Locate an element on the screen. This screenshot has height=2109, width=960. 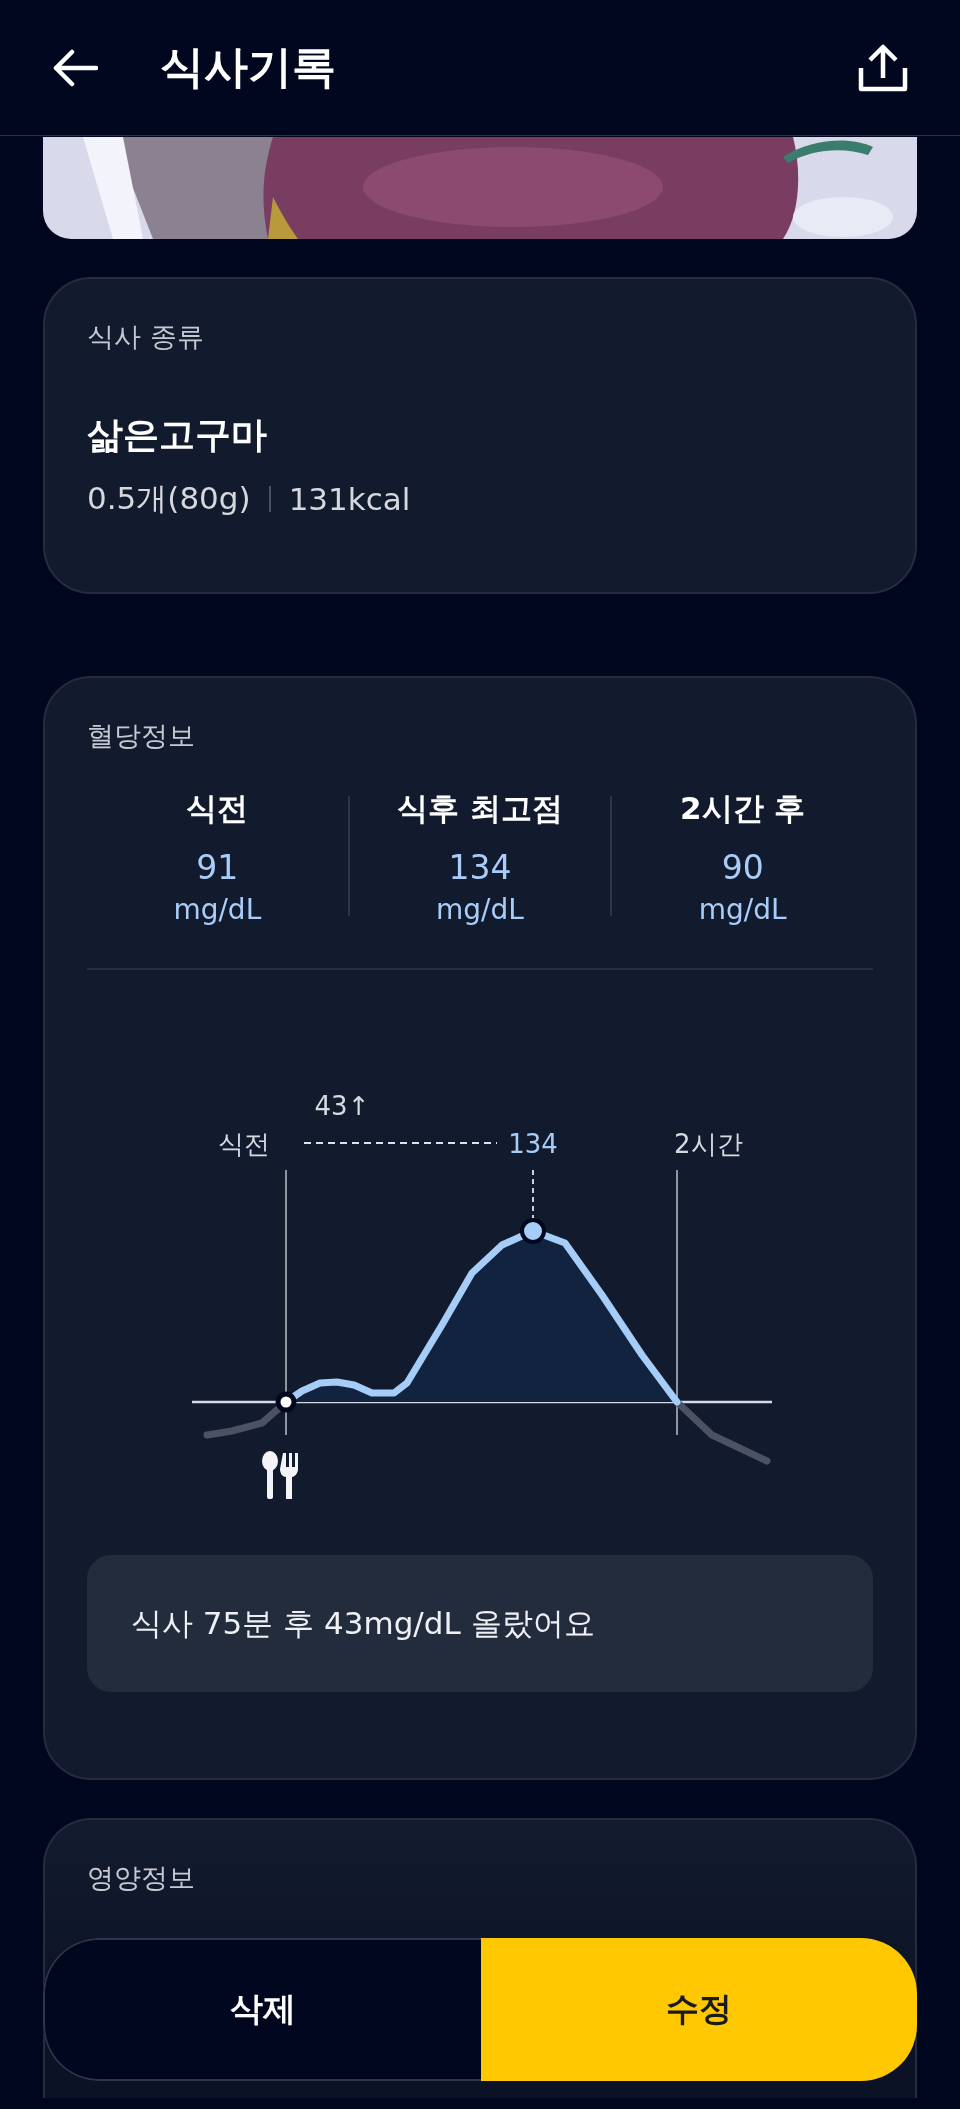
page-title: 식사기록 is located at coordinates (248, 67).